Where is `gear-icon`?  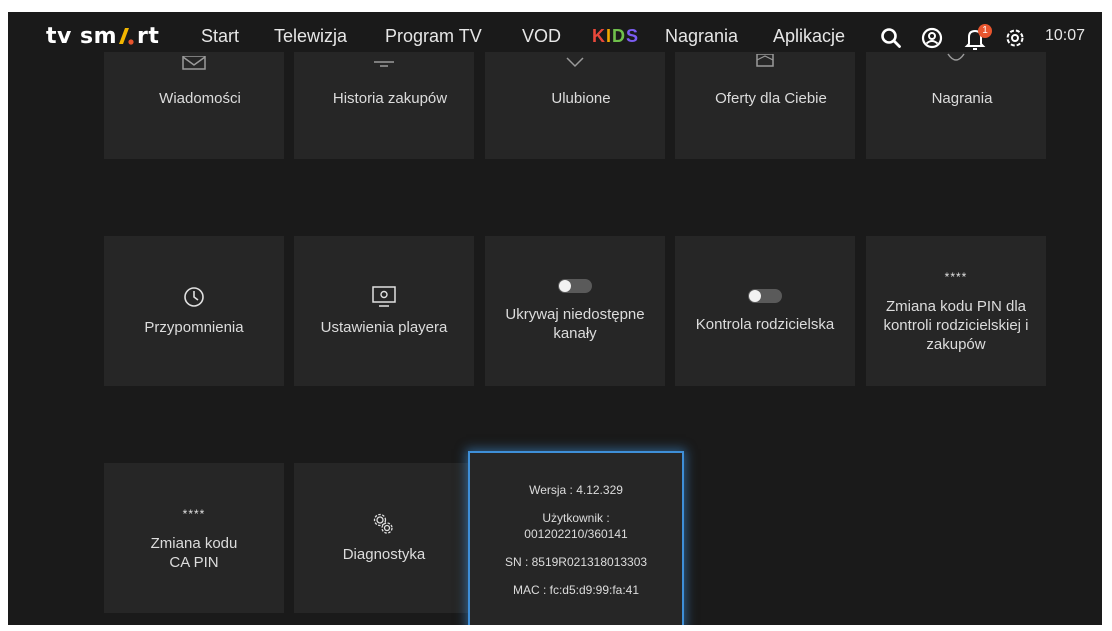
gear-icon is located at coordinates (1015, 38).